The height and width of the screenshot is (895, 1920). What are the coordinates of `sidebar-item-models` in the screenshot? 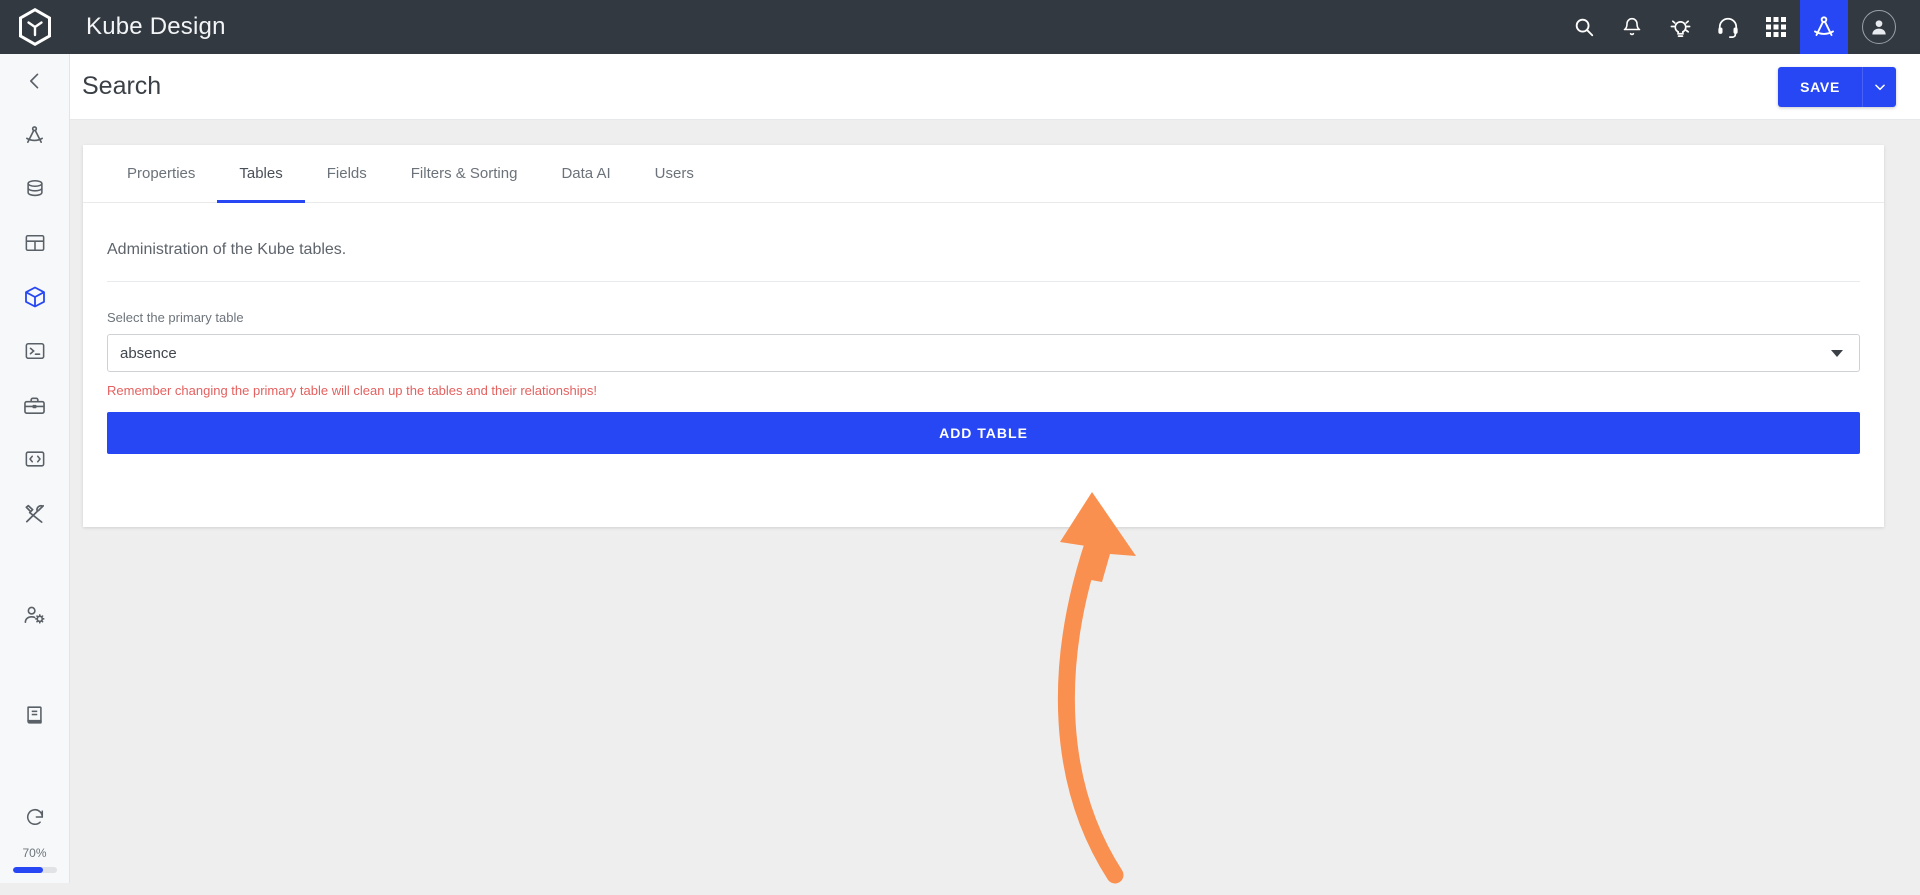 It's located at (35, 297).